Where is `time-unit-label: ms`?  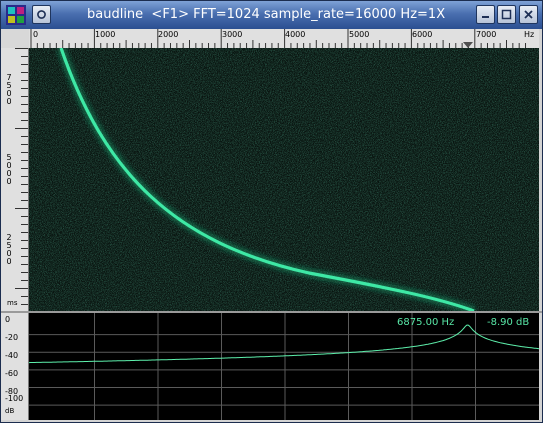 time-unit-label: ms is located at coordinates (12, 303).